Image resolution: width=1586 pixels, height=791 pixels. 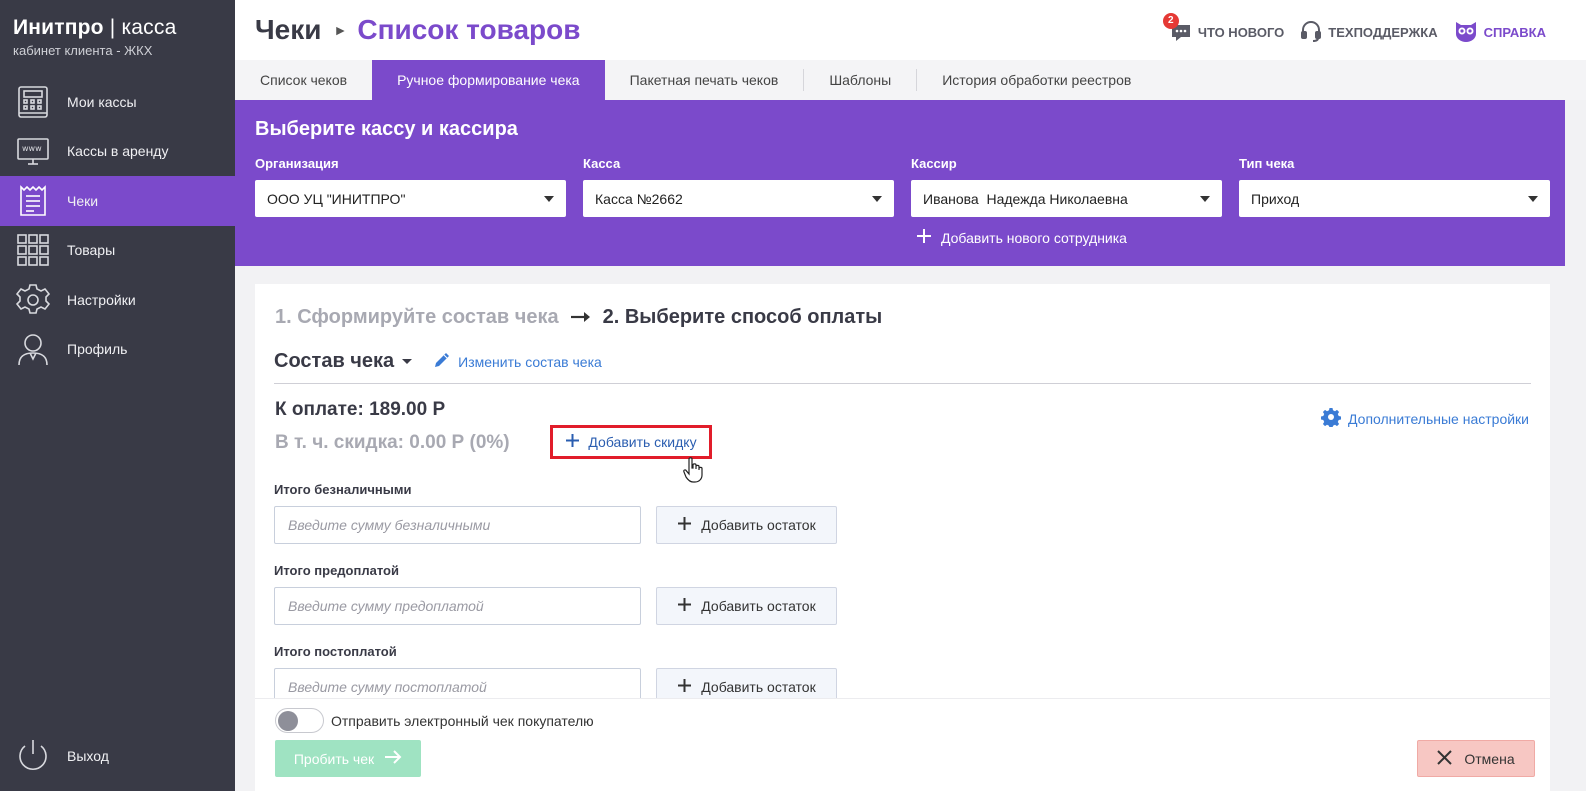 What do you see at coordinates (288, 721) in the screenshot?
I see `toggle-knob` at bounding box center [288, 721].